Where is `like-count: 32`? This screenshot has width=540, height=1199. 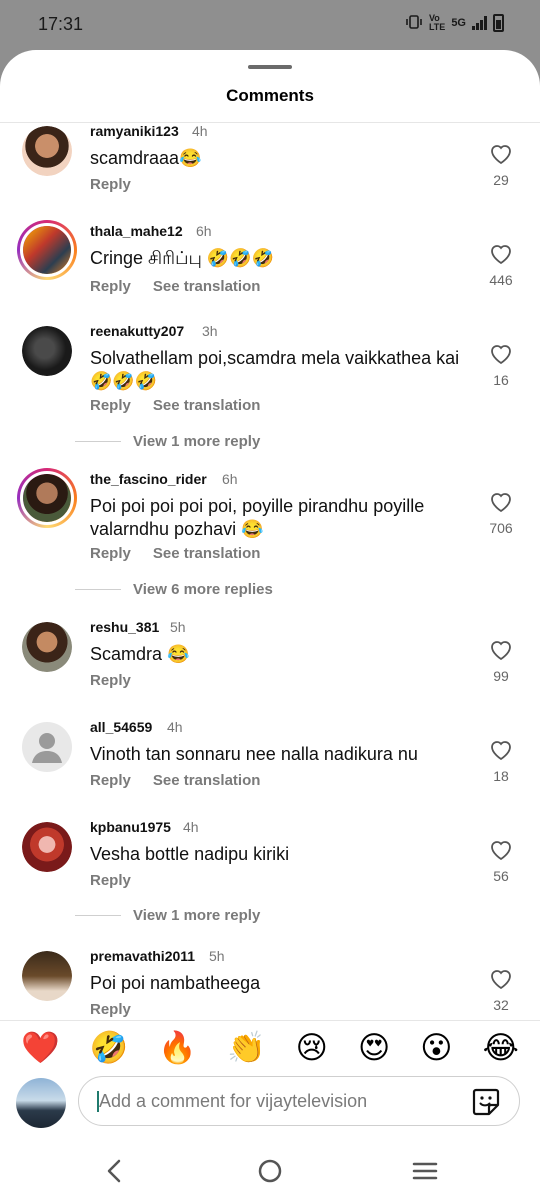 like-count: 32 is located at coordinates (501, 1005).